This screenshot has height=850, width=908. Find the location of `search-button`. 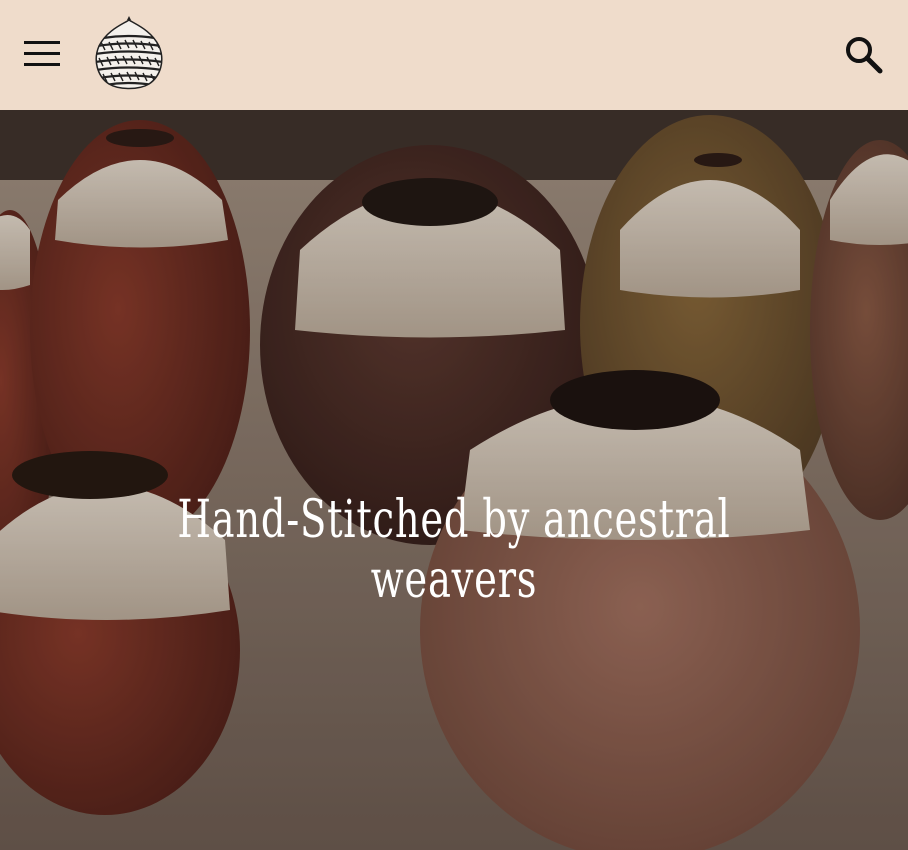

search-button is located at coordinates (864, 55).